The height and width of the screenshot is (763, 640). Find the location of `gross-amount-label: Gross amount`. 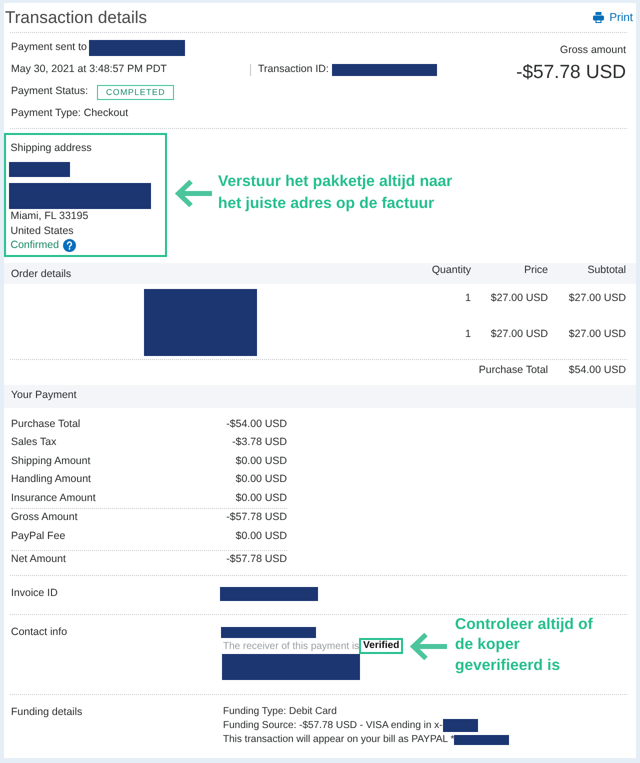

gross-amount-label: Gross amount is located at coordinates (592, 50).